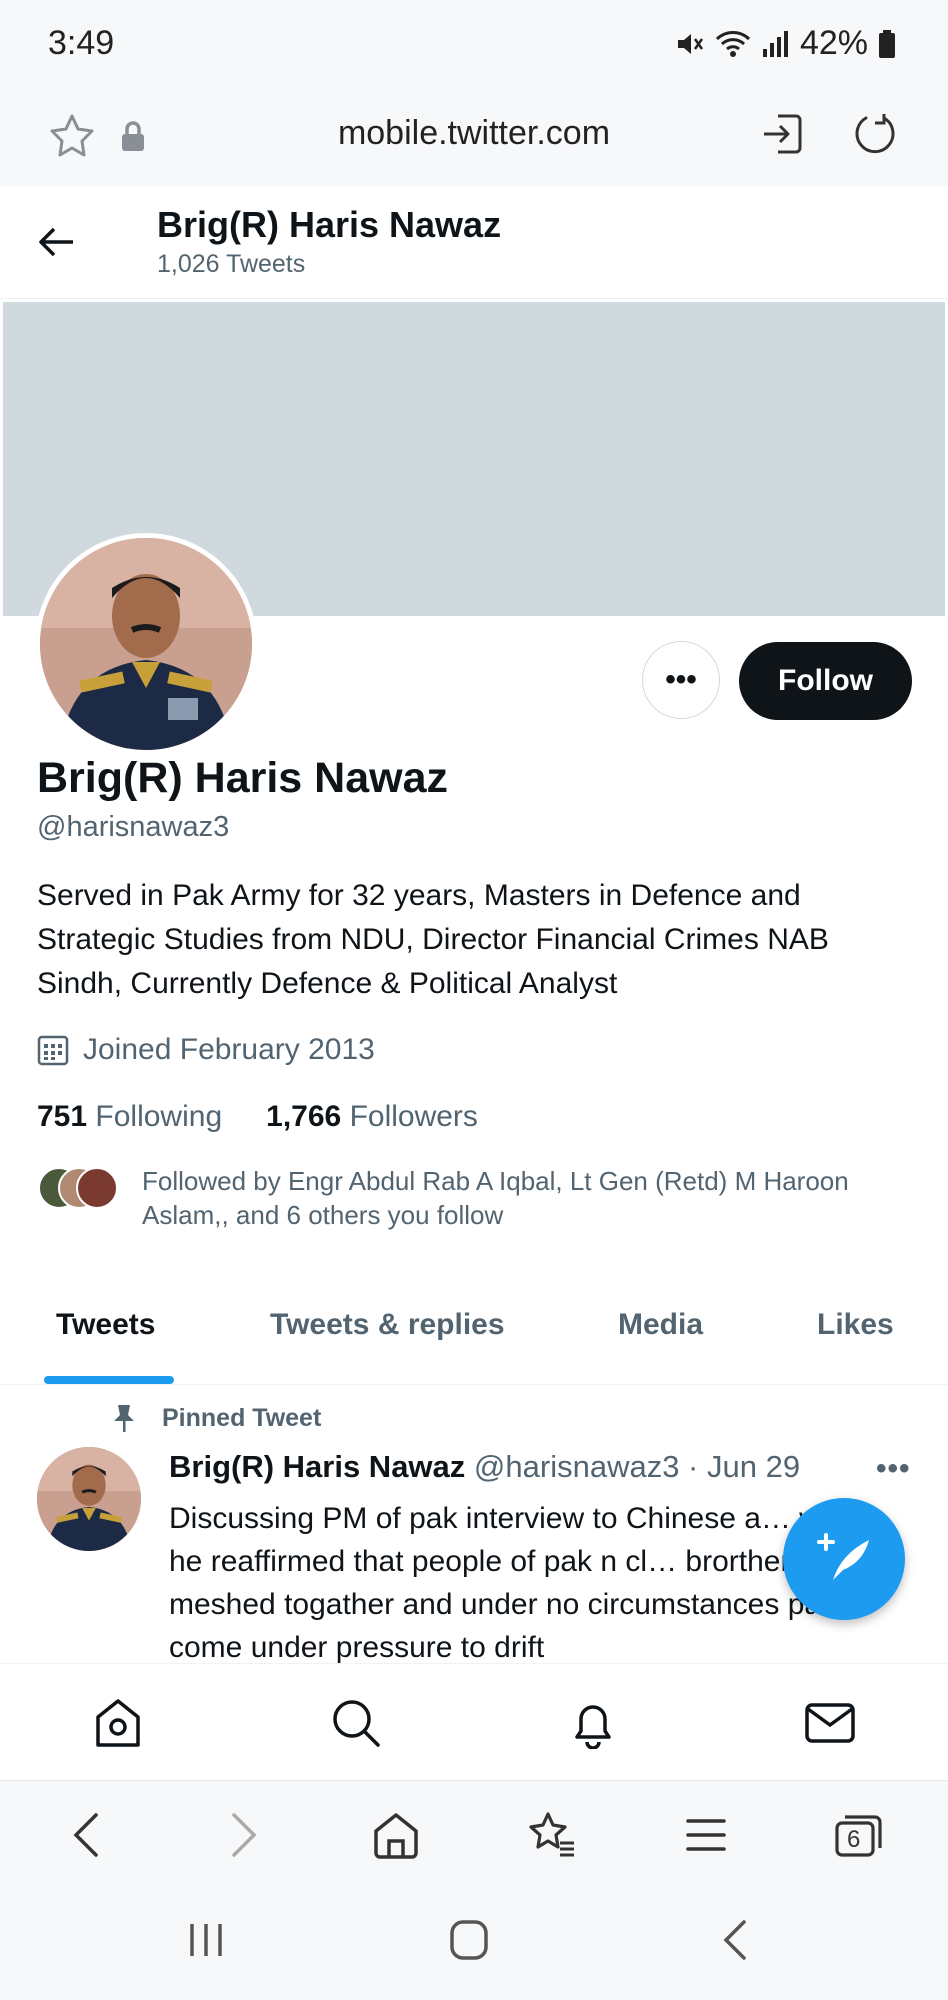 The height and width of the screenshot is (2000, 948). I want to click on status-bar: 3:49 42%, so click(474, 44).